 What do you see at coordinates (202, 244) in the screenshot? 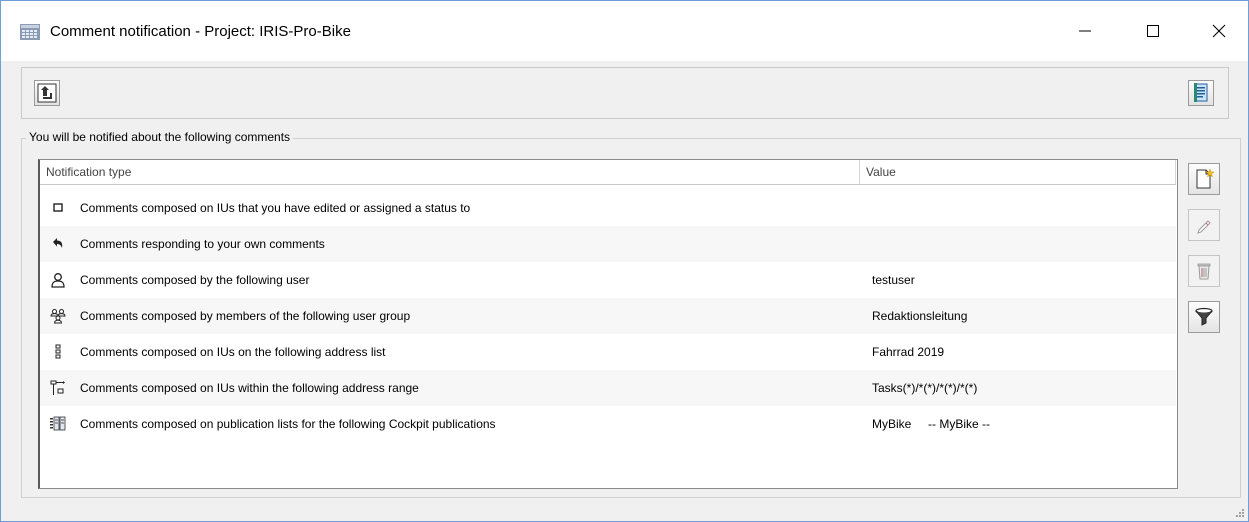
I see `row-type: Comments responding to your own comments` at bounding box center [202, 244].